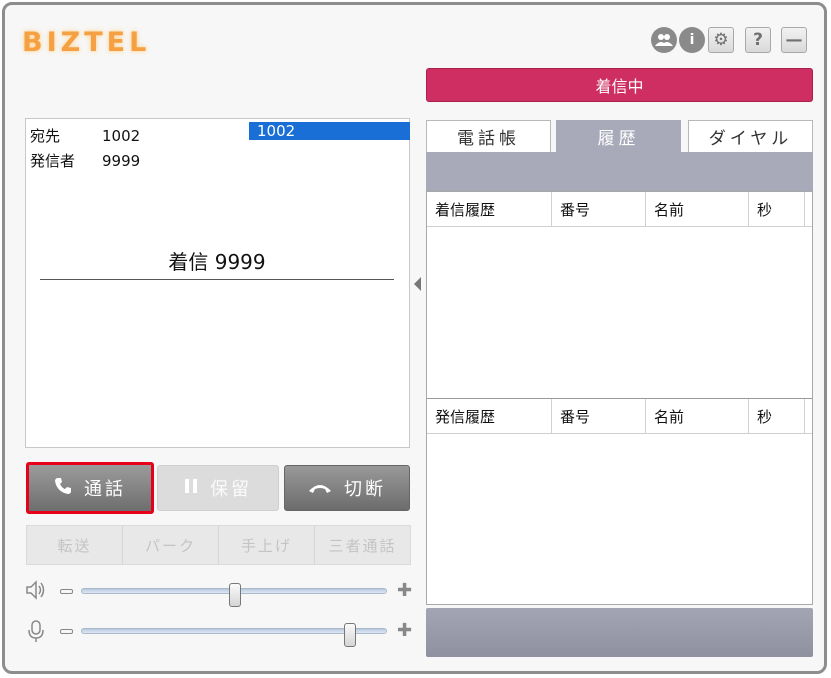  I want to click on speaker-volume-slider, so click(234, 595).